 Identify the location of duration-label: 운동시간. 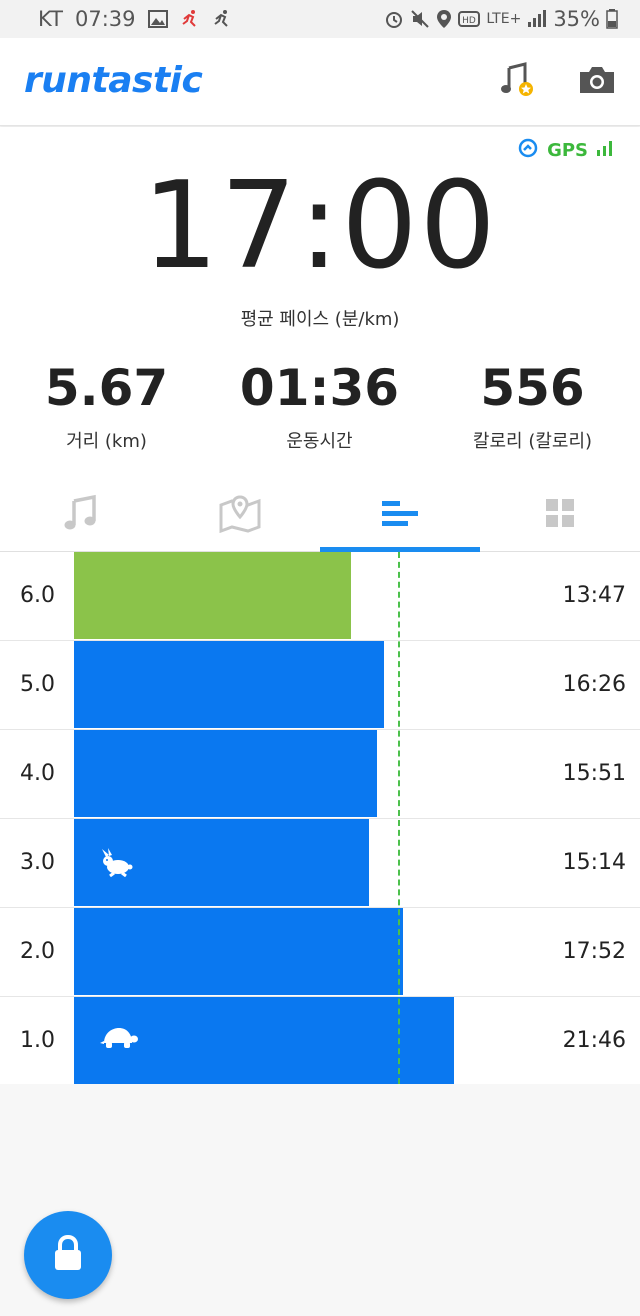
(319, 441).